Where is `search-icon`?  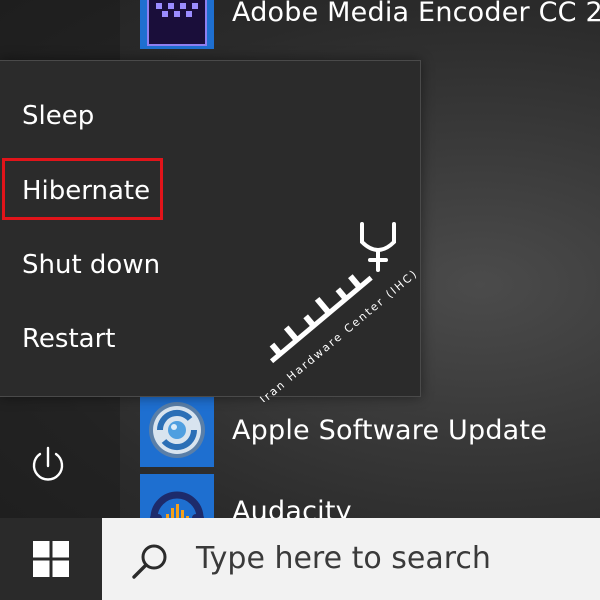
search-icon is located at coordinates (149, 561).